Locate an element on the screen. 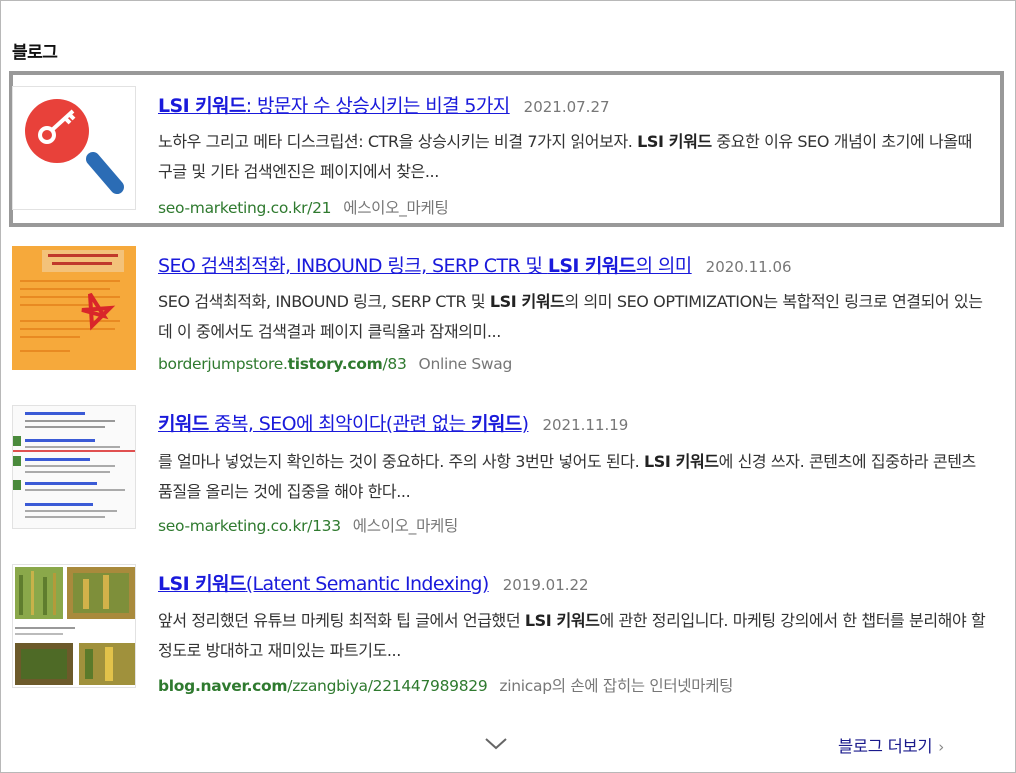 This screenshot has height=773, width=1016. result-2-thumbnail is located at coordinates (74, 308).